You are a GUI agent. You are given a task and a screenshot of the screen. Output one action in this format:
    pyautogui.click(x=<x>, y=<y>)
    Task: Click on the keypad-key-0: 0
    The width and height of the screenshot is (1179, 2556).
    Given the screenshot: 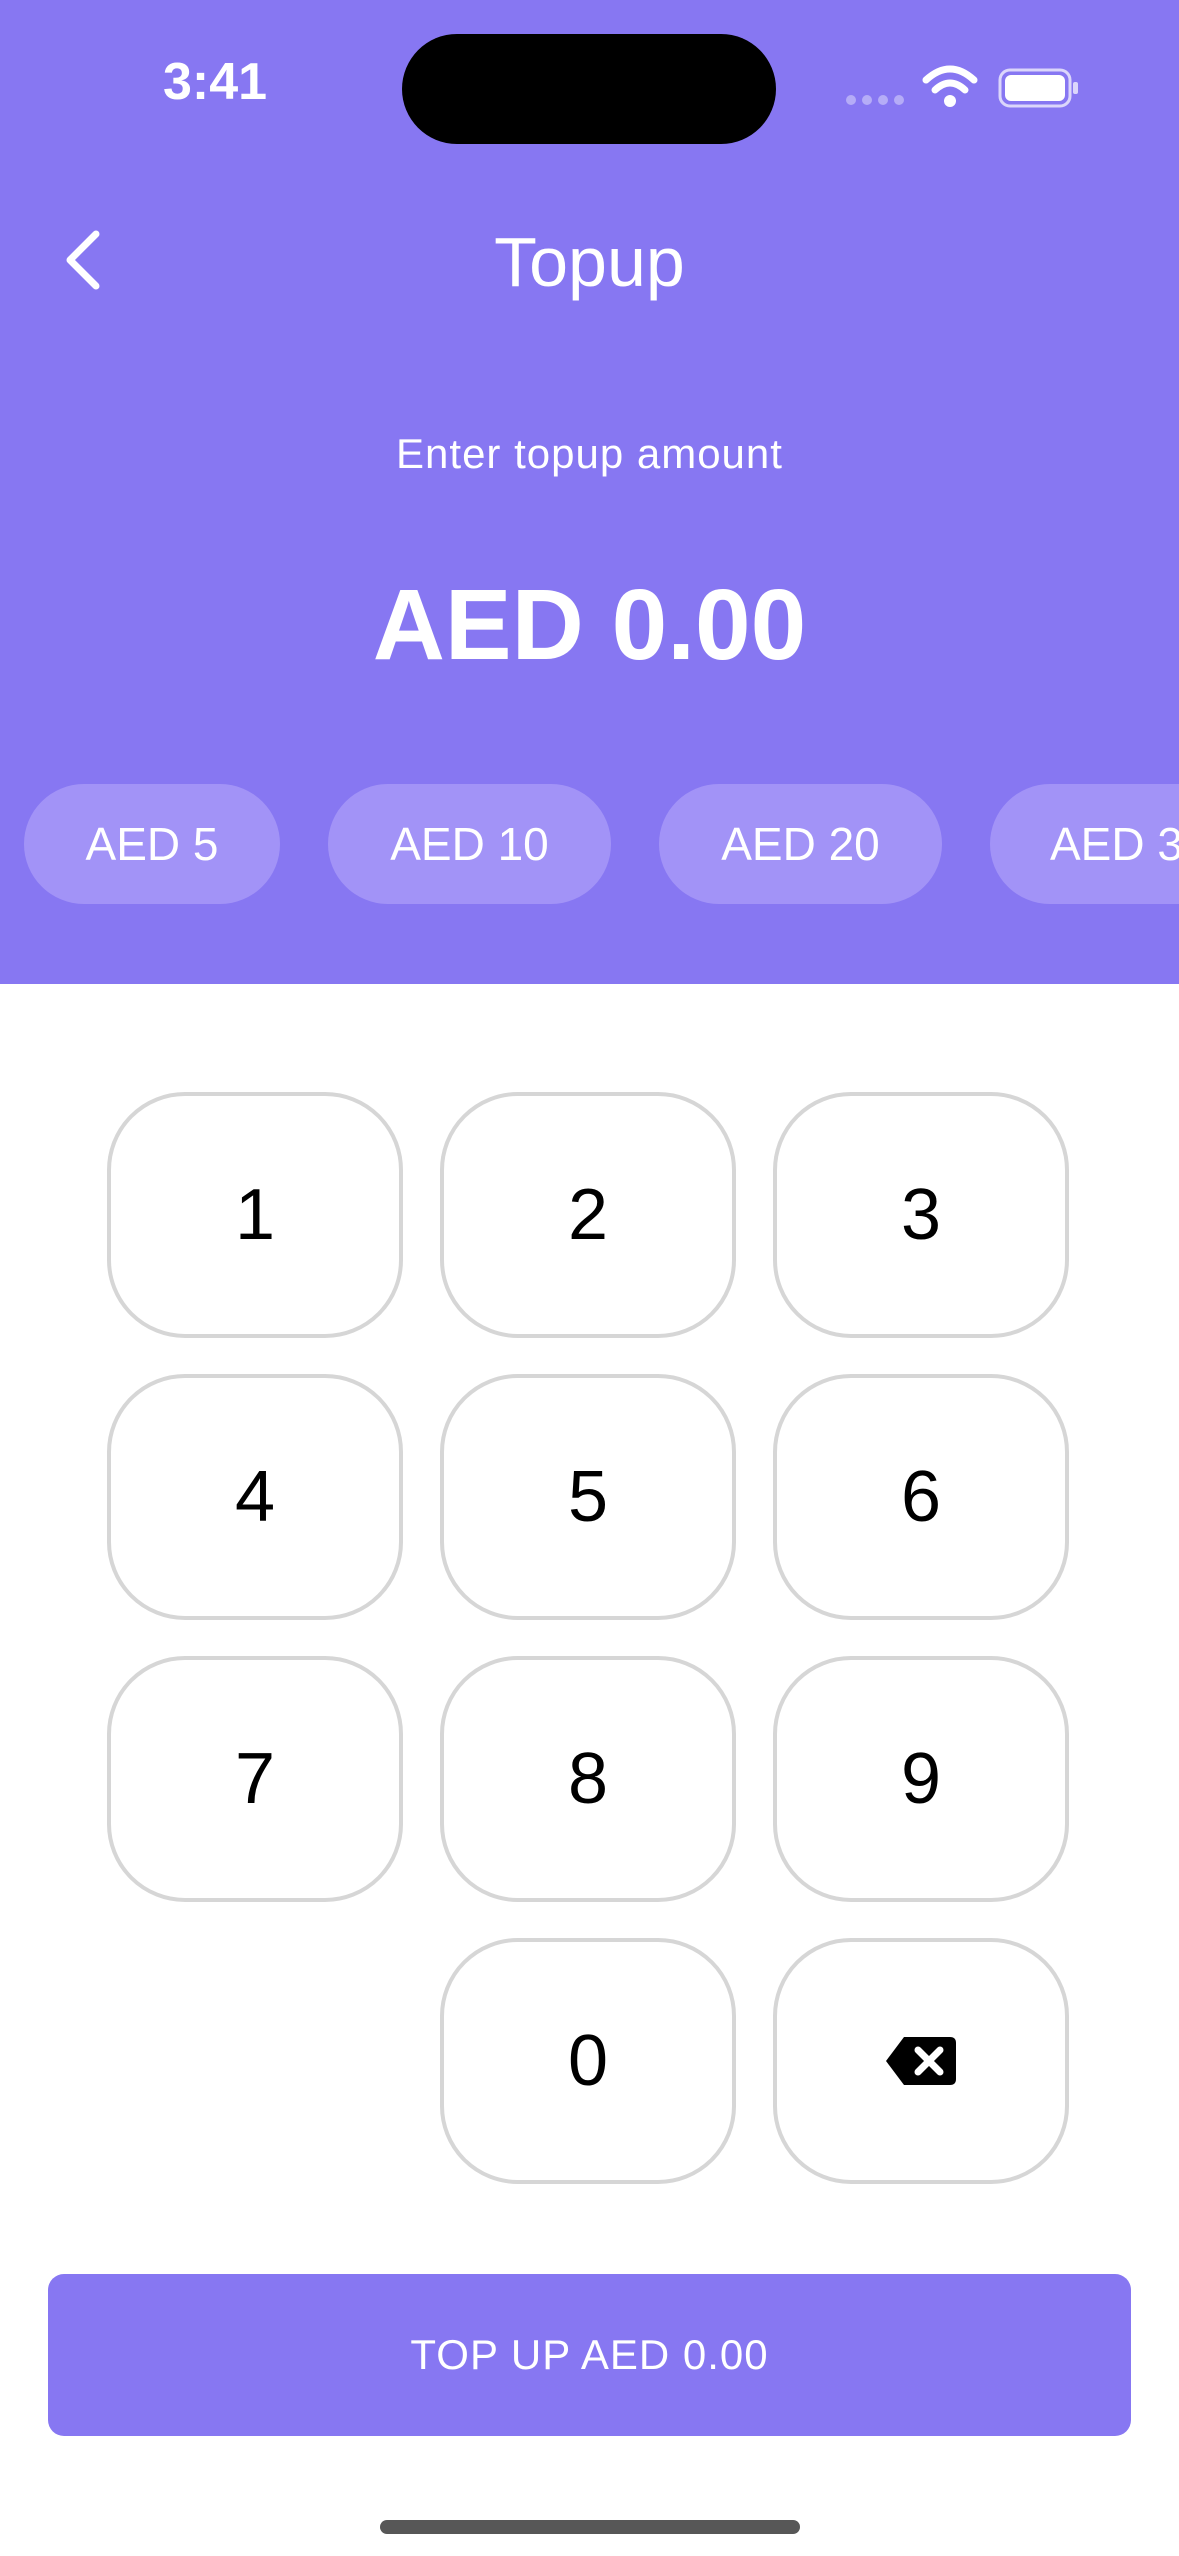 What is the action you would take?
    pyautogui.click(x=588, y=2061)
    